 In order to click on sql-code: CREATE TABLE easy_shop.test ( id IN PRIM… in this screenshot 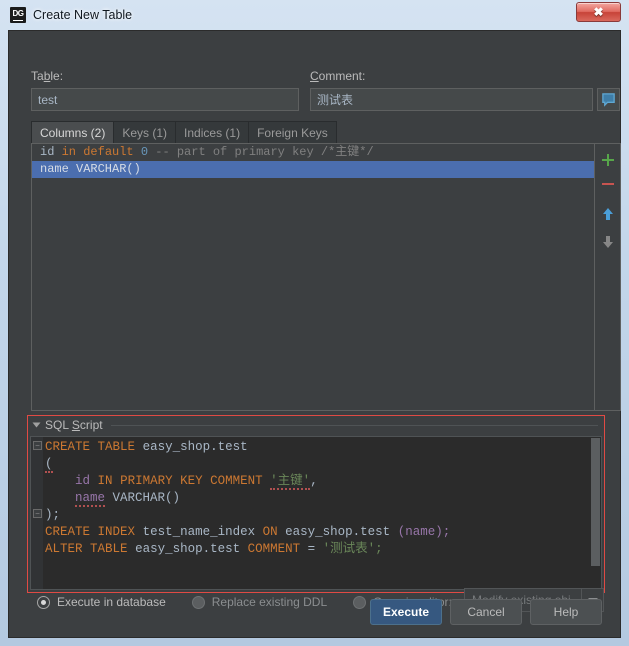, I will do `click(248, 498)`.